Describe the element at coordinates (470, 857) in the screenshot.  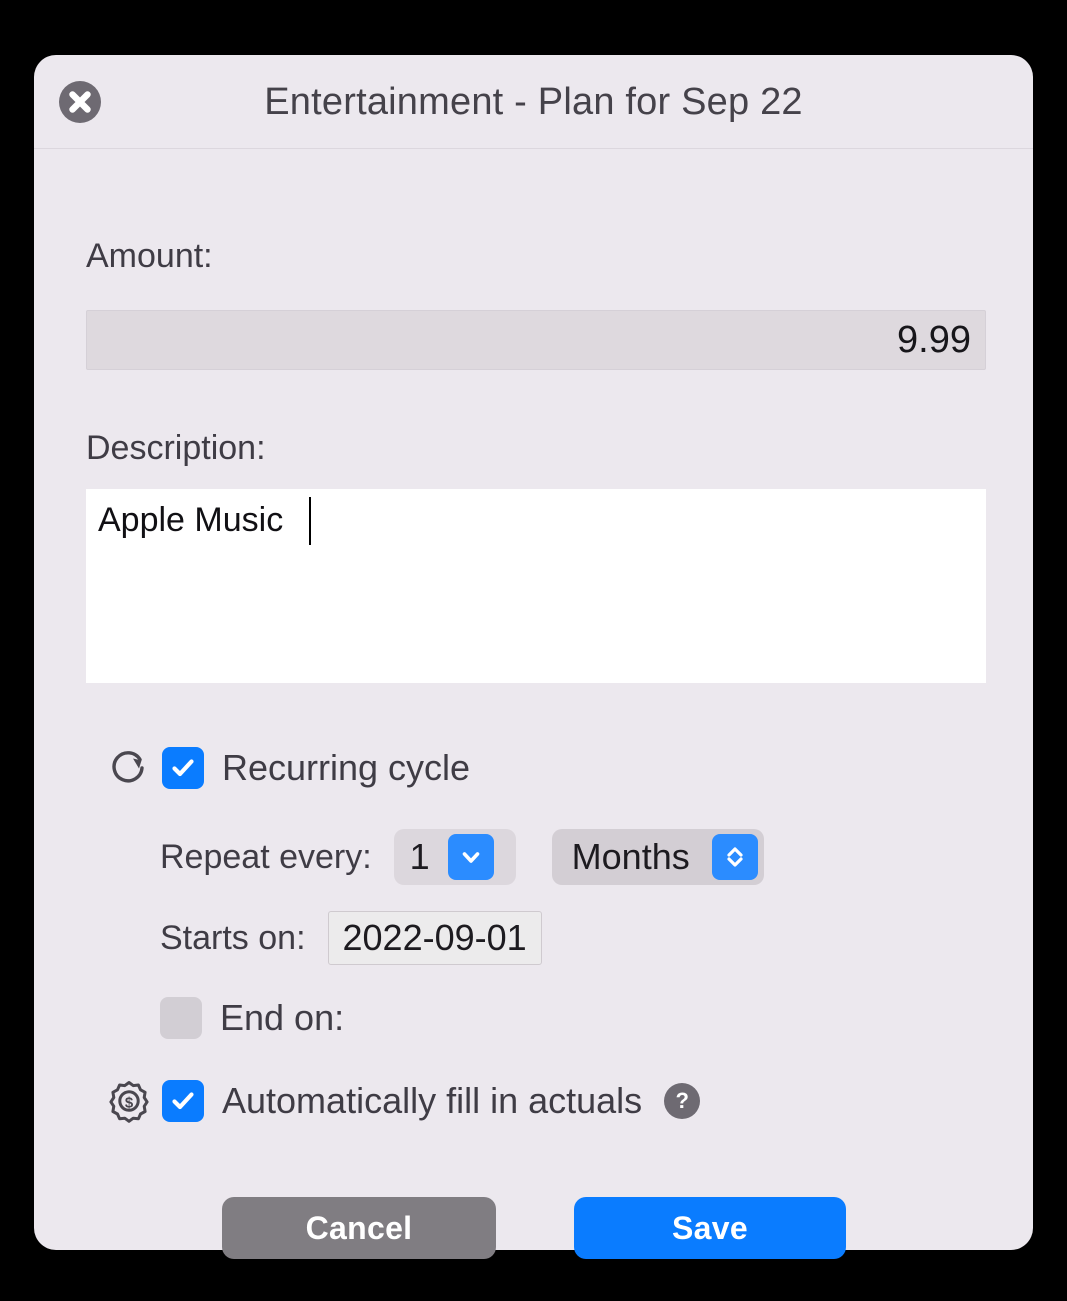
I see `chevron-down-icon` at that location.